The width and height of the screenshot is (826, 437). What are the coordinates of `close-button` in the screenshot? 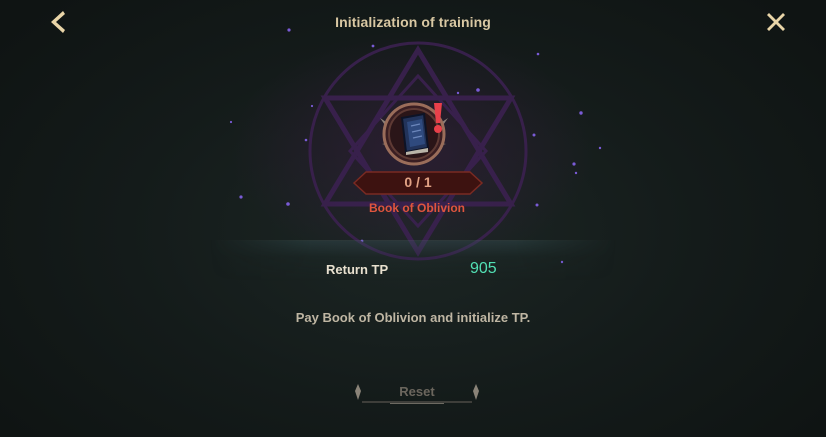 It's located at (776, 22).